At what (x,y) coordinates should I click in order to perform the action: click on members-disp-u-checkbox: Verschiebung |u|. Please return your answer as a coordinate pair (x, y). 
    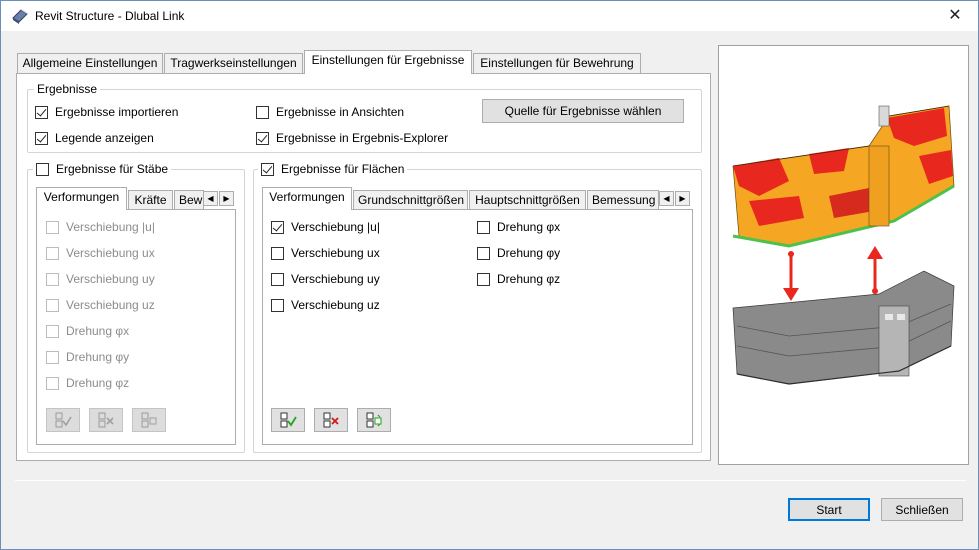
    Looking at the image, I should click on (100, 227).